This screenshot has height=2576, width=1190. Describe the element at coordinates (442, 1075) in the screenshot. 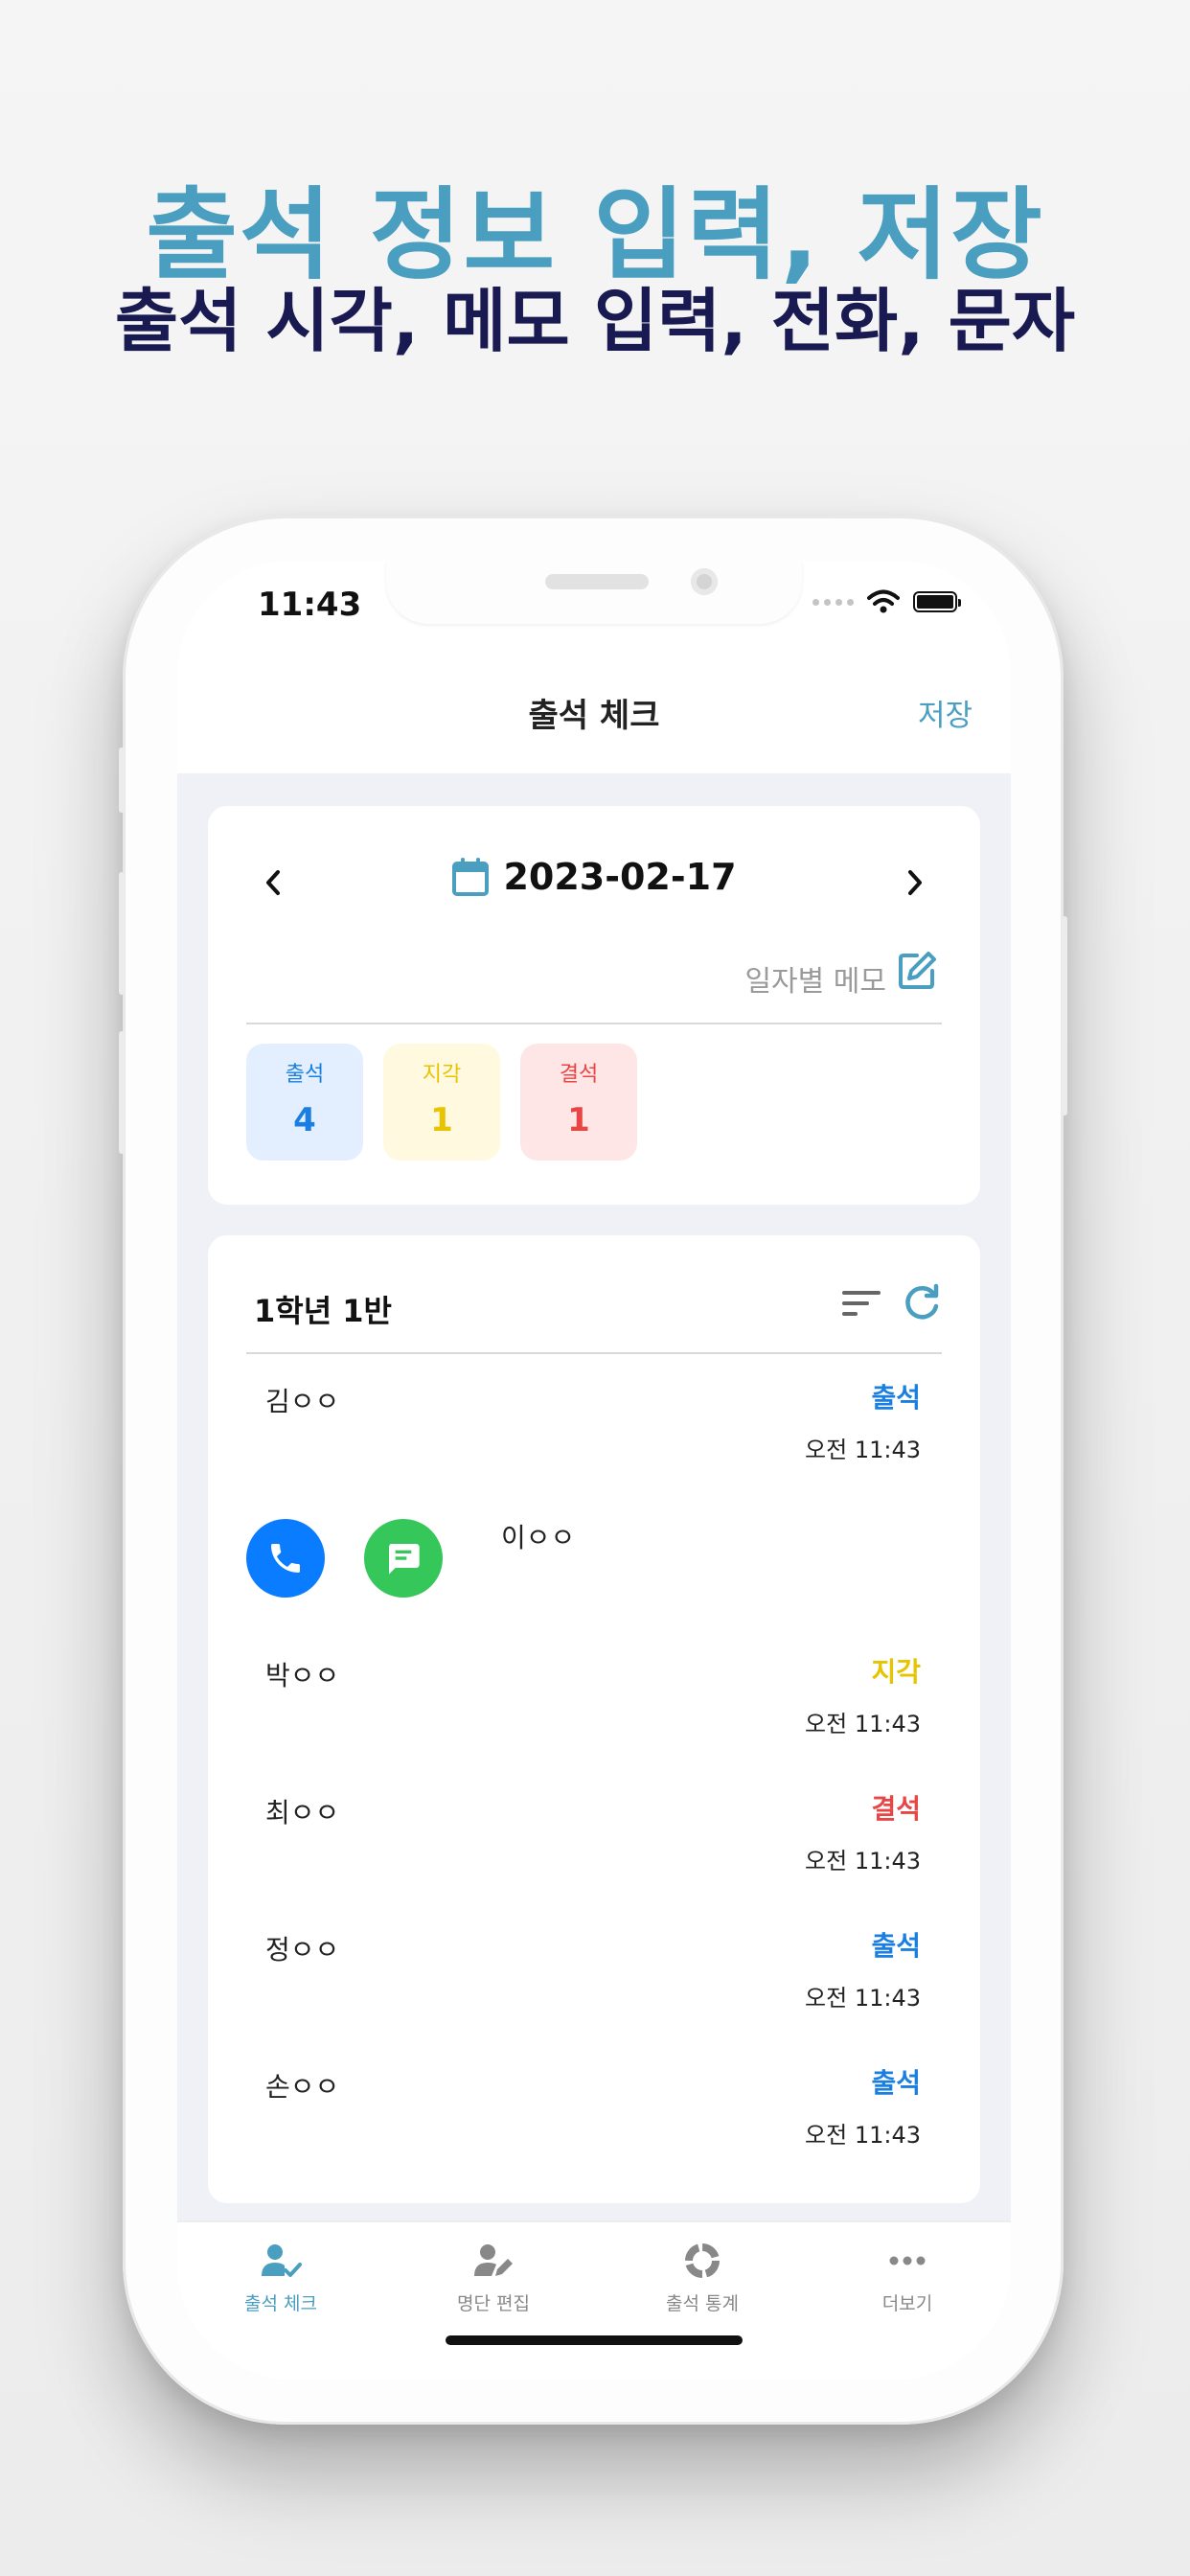

I see `stat-late-label: 지각` at that location.